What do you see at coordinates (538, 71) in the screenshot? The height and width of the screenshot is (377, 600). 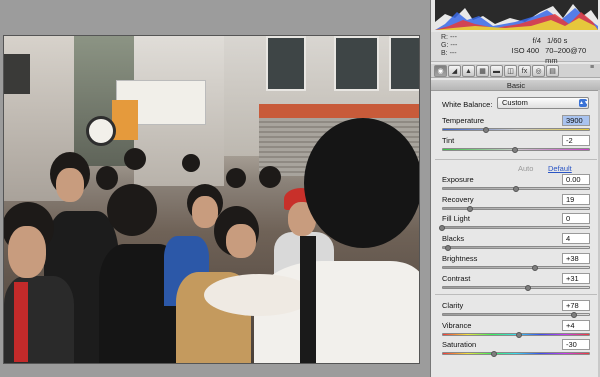 I see `camera-calibration-tab-icon: ◎` at bounding box center [538, 71].